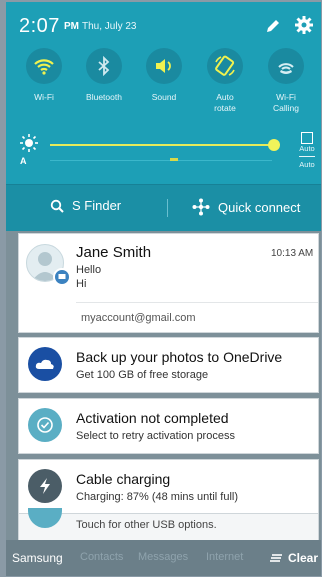  What do you see at coordinates (23, 161) in the screenshot?
I see `auto-brightness-indicator: A` at bounding box center [23, 161].